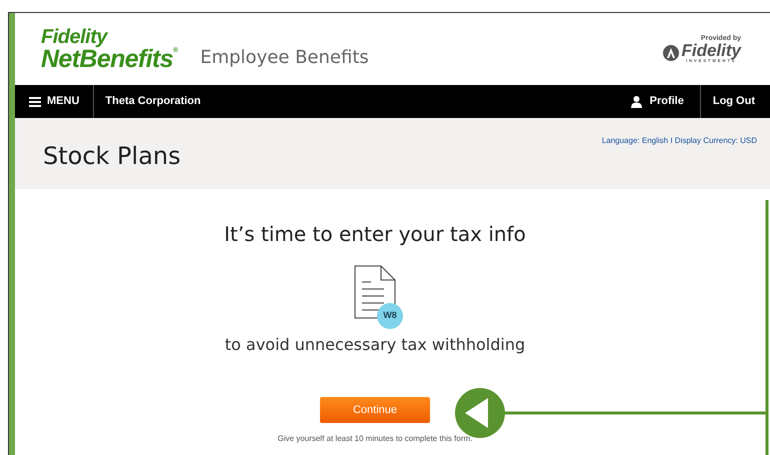  I want to click on page-title: Stock Plans, so click(112, 158).